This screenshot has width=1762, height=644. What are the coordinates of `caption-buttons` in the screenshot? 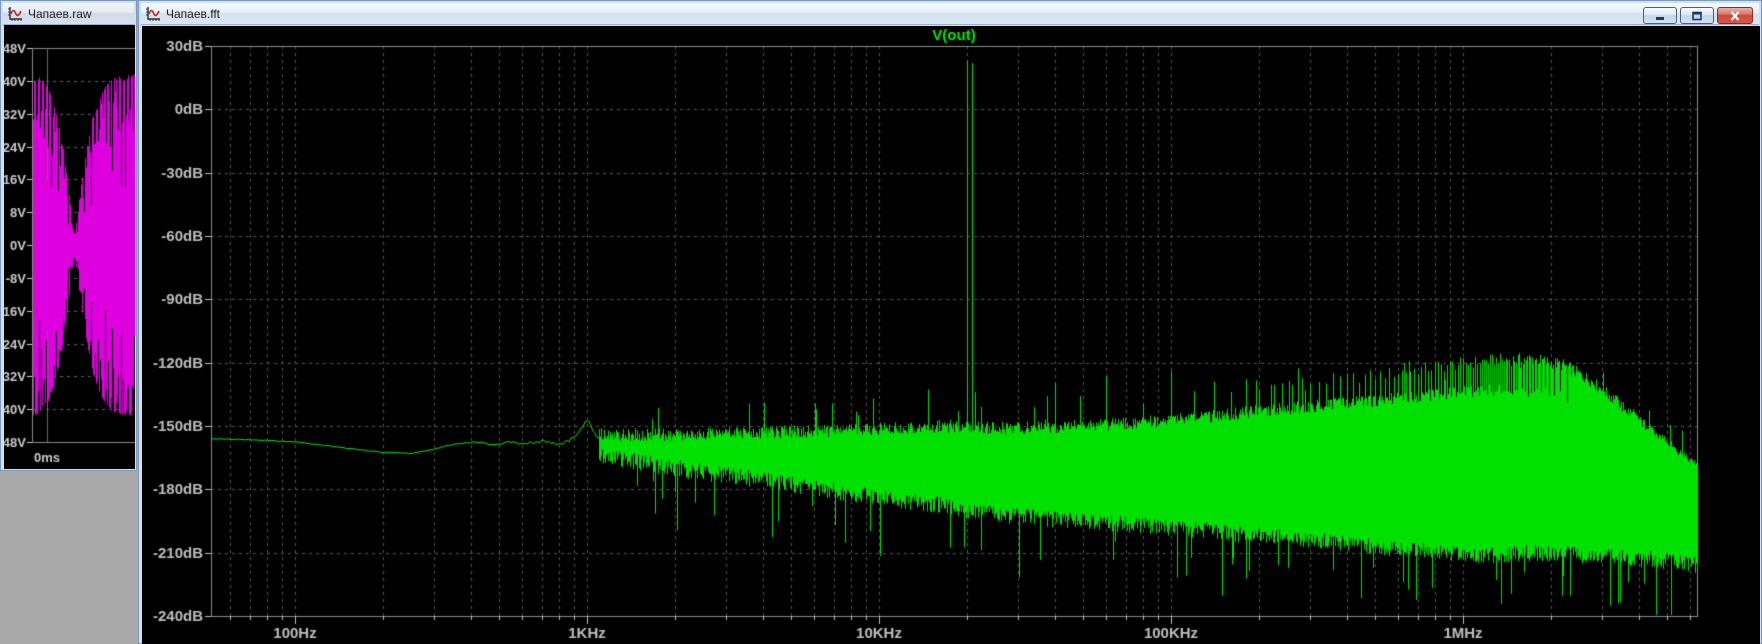 It's located at (1698, 15).